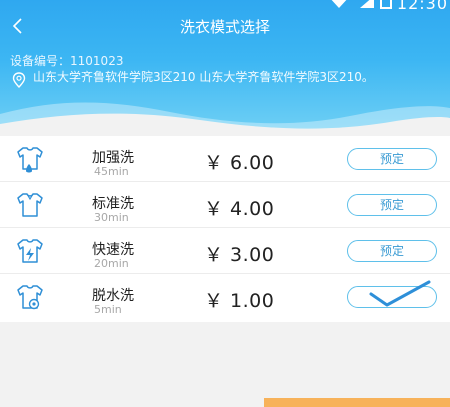  I want to click on mode-row-standard: 标准洗 30min ￥ 4.00 预定, so click(225, 205).